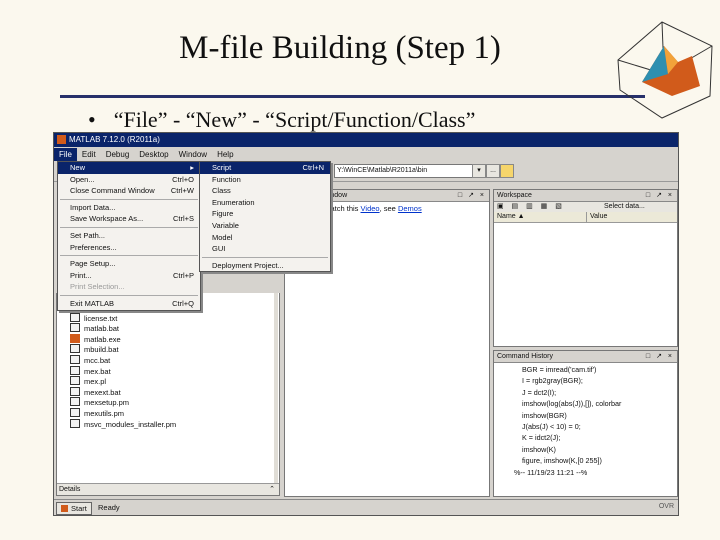  I want to click on video-link: Video, so click(370, 208).